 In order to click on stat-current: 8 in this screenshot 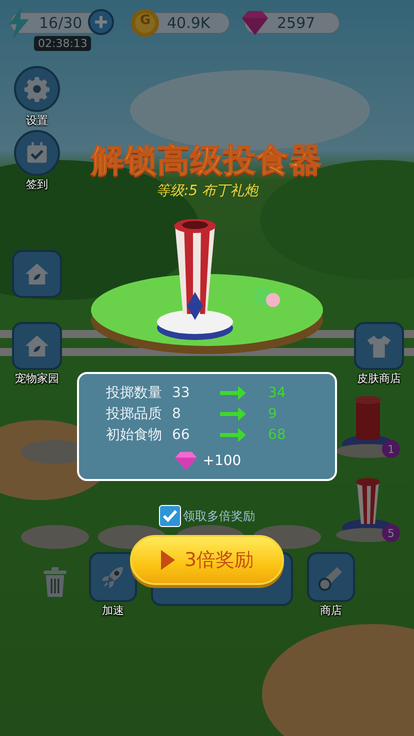, I will do `click(177, 414)`.